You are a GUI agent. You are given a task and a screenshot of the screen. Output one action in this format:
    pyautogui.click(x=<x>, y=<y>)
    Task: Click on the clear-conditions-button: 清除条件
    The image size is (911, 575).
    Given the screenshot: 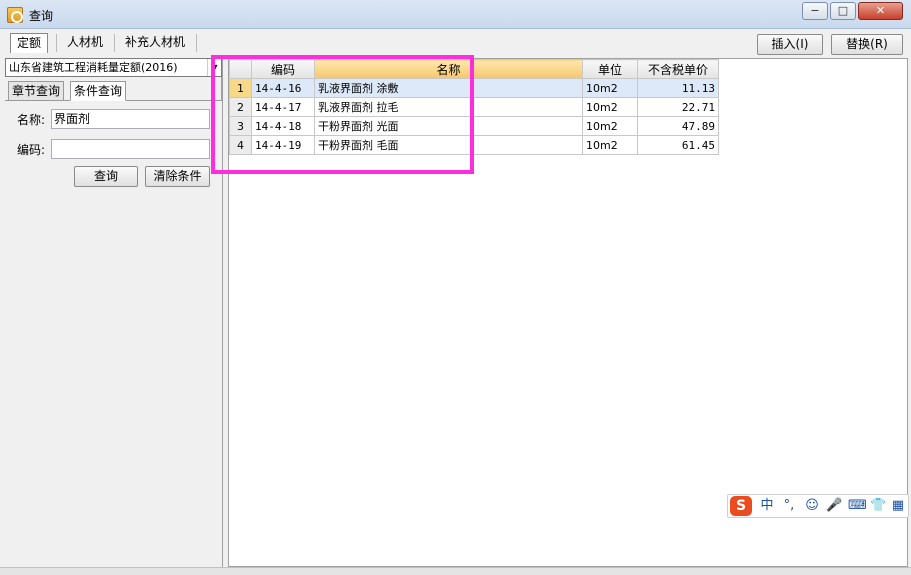 What is the action you would take?
    pyautogui.click(x=177, y=176)
    